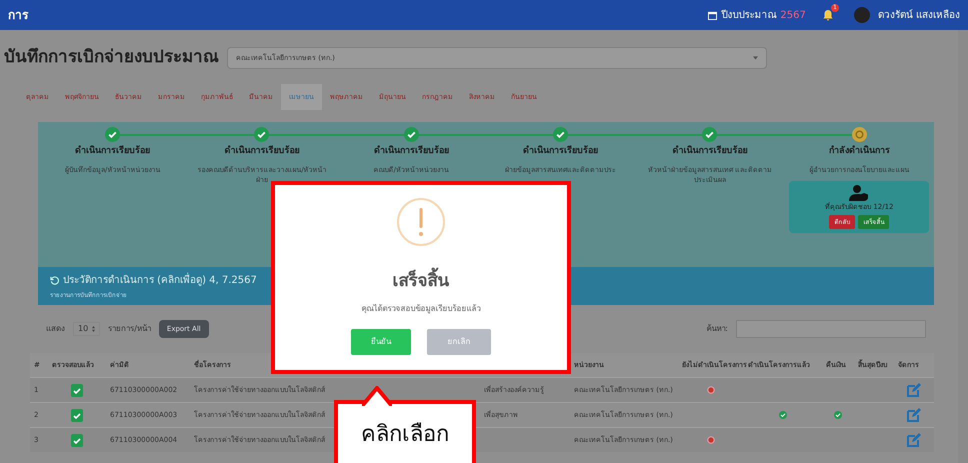  Describe the element at coordinates (405, 434) in the screenshot. I see `callout-text: คลิกเลือก` at that location.